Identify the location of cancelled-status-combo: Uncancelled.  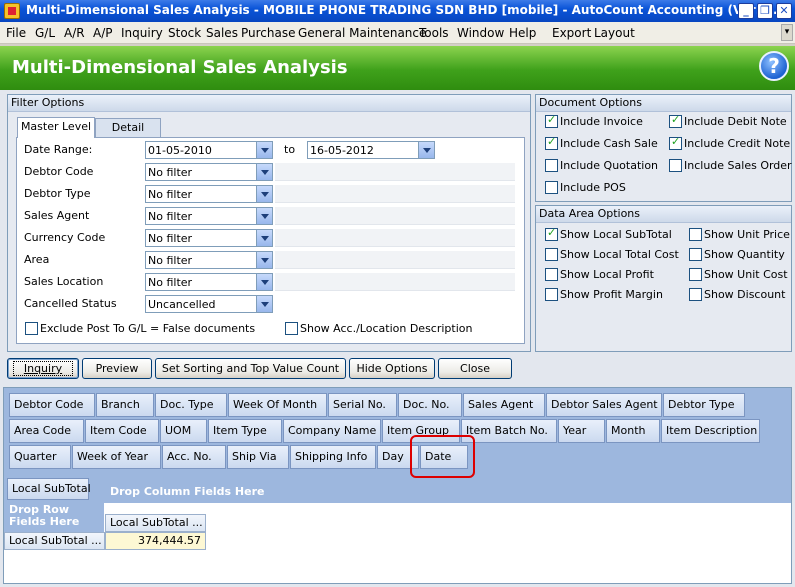
(209, 304).